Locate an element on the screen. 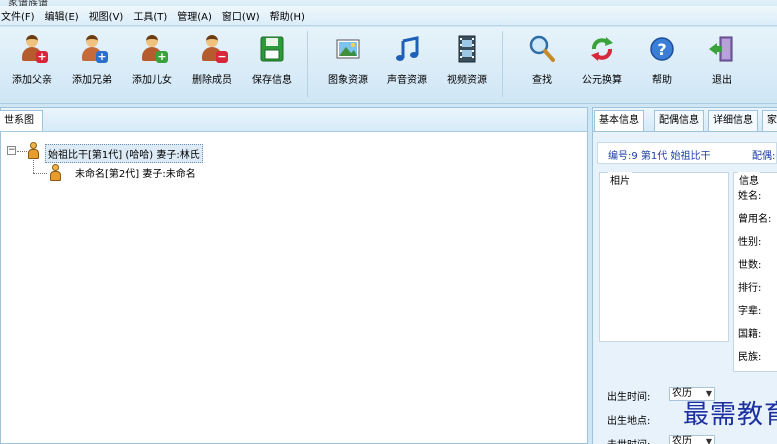 The width and height of the screenshot is (777, 444). tab-basic-info: 基本信息 is located at coordinates (619, 120).